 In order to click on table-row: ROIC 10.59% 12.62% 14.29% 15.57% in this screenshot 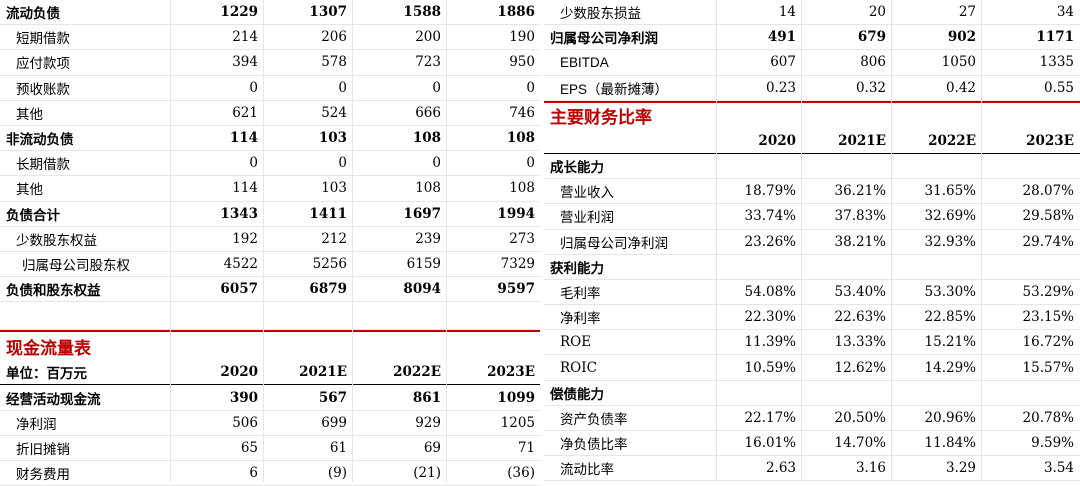, I will do `click(812, 368)`.